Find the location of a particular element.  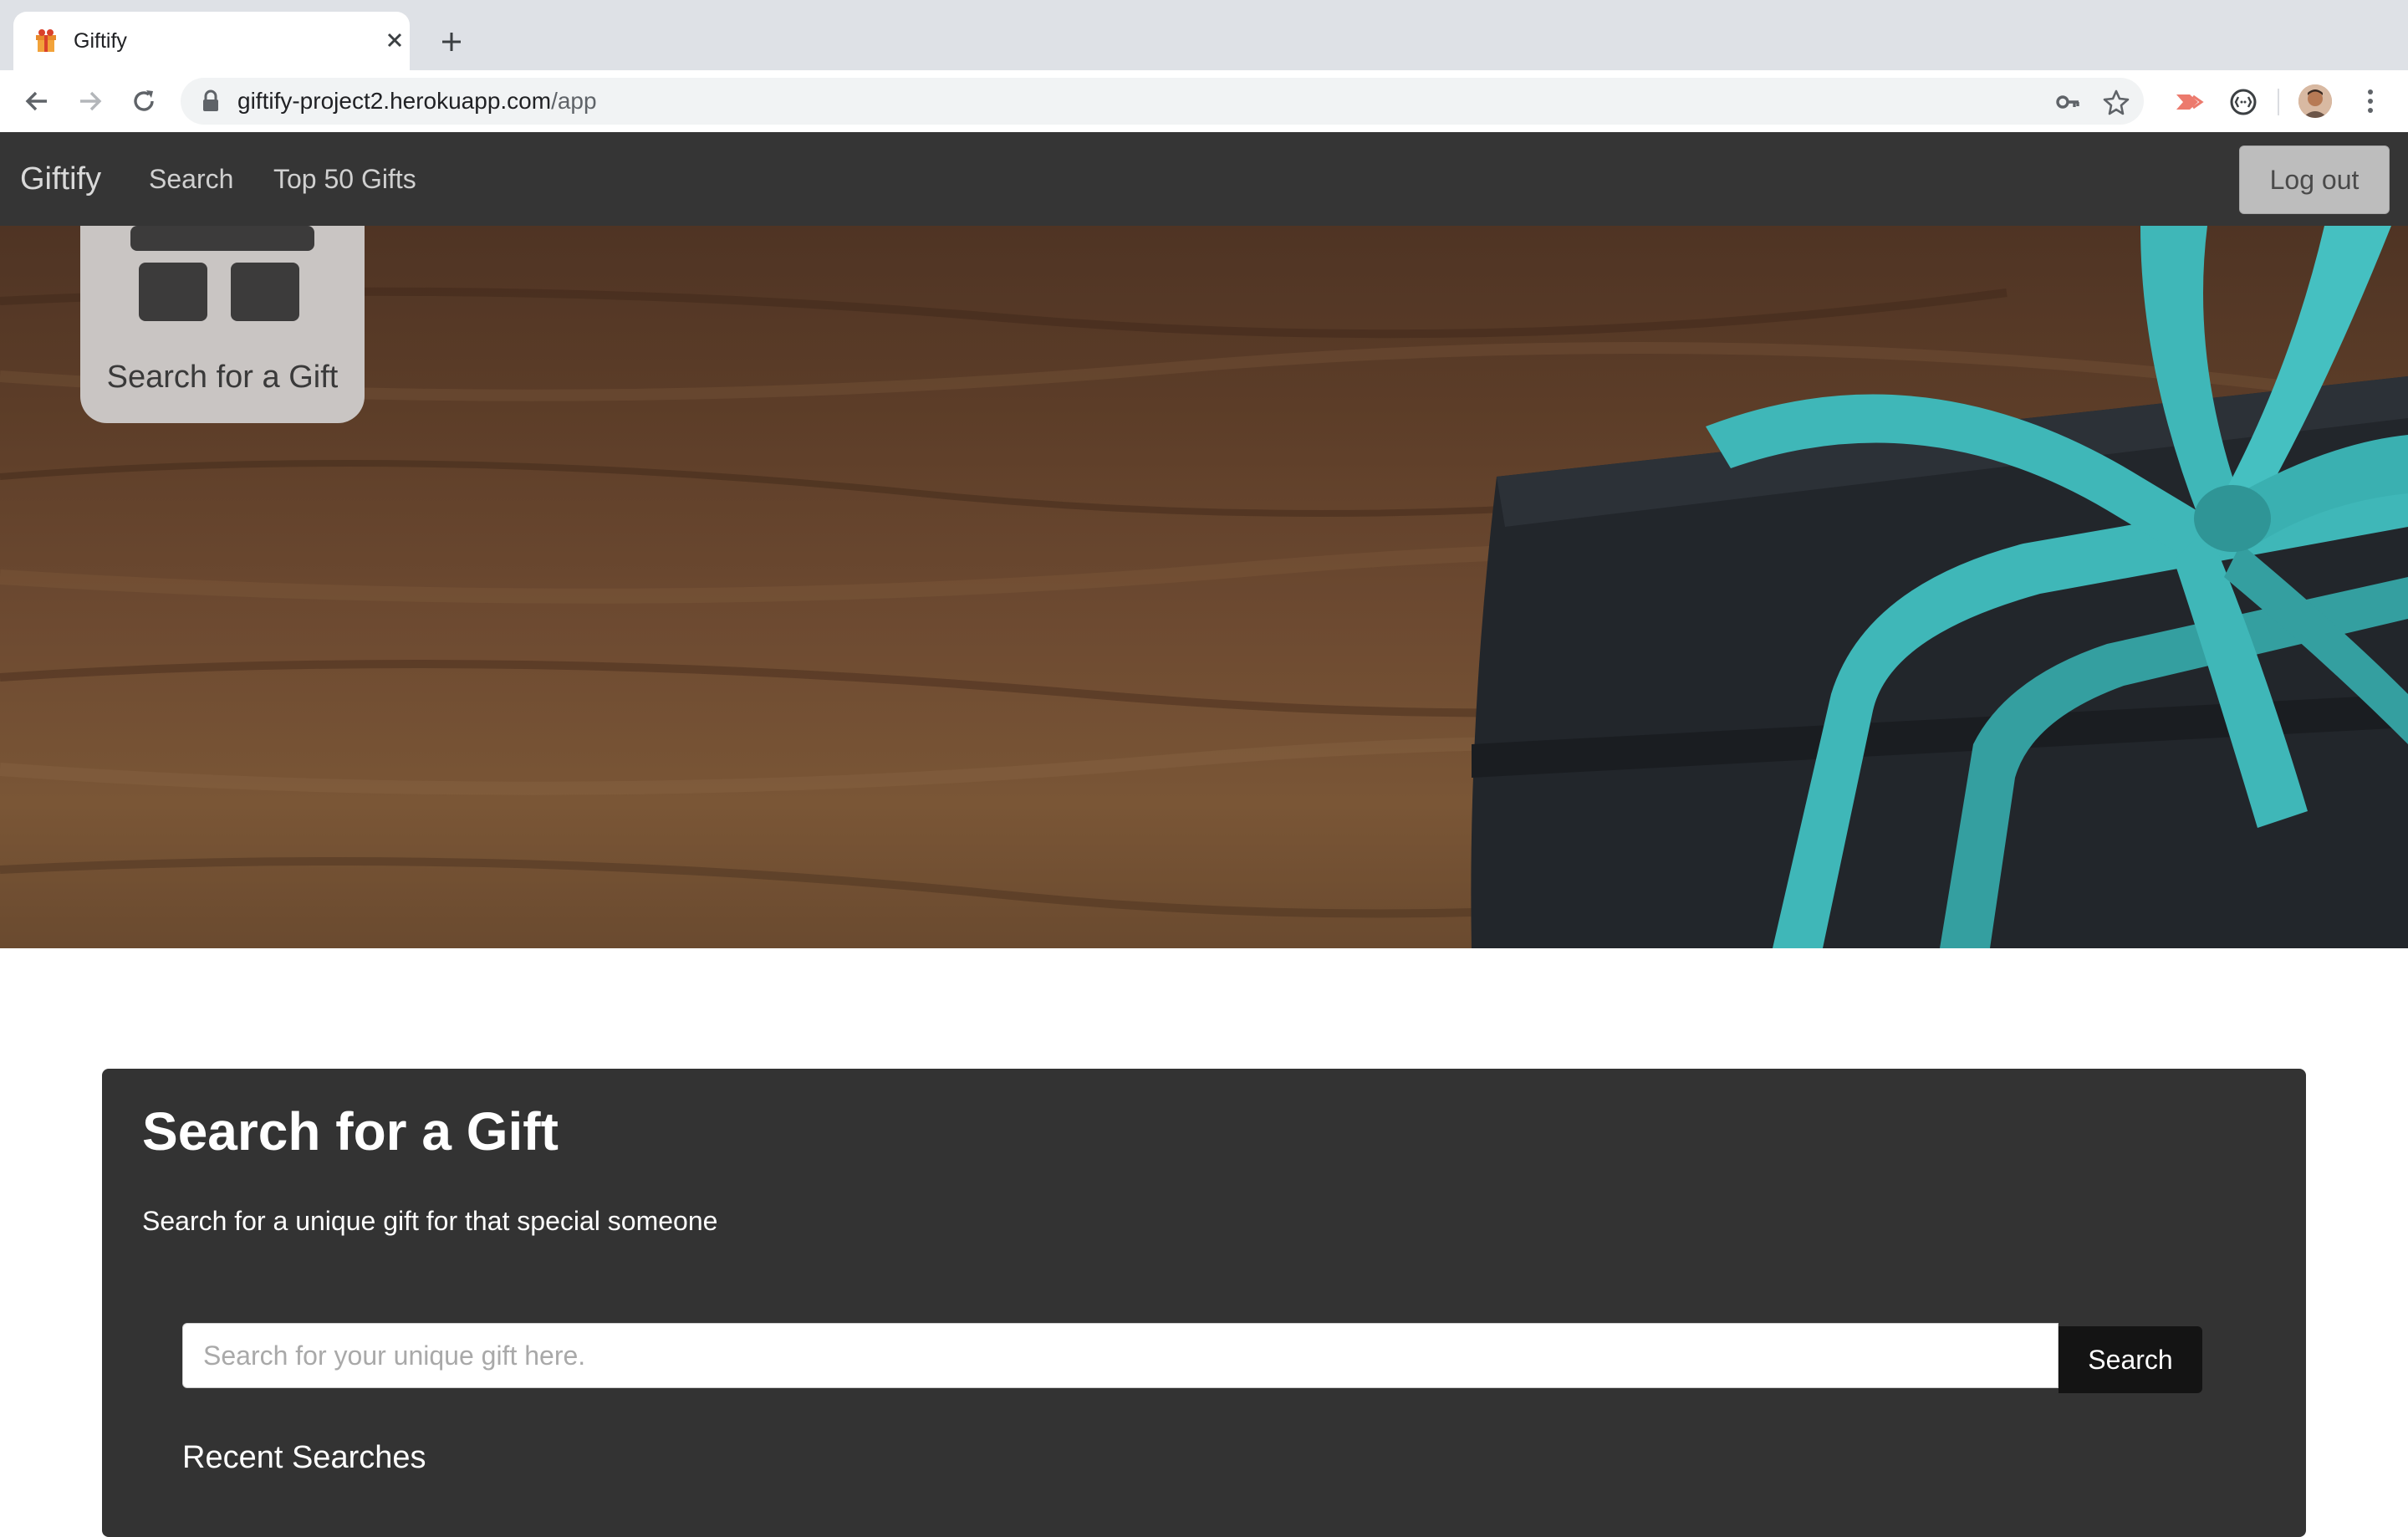

tab-title: Giftify is located at coordinates (101, 41).